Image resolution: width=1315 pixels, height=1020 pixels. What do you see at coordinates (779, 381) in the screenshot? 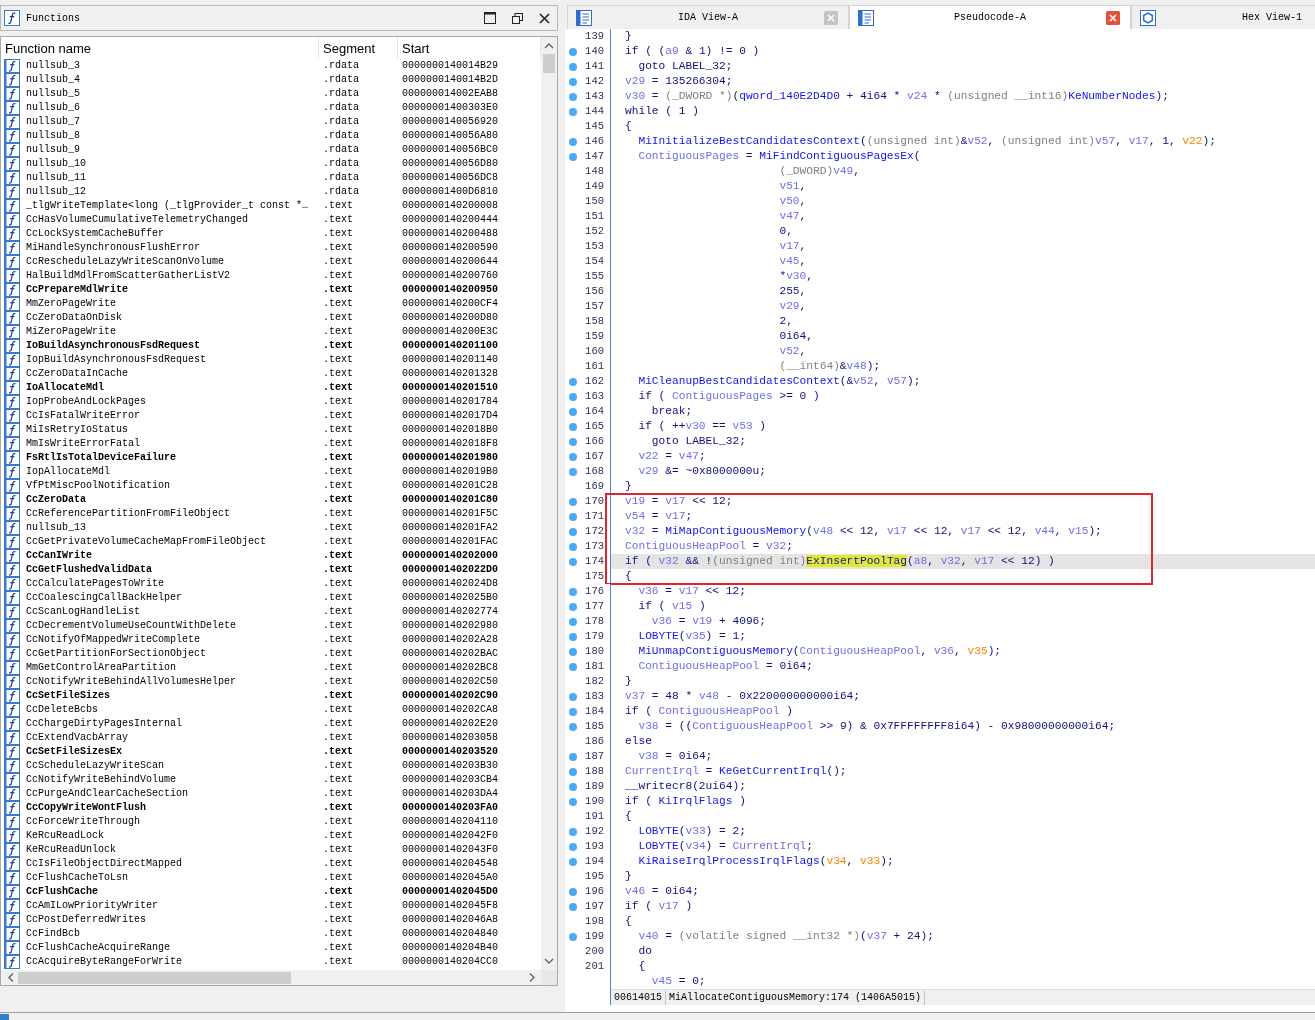
I see `code-line: MiCleanupBestCandidatesContext(&v52, v57);` at bounding box center [779, 381].